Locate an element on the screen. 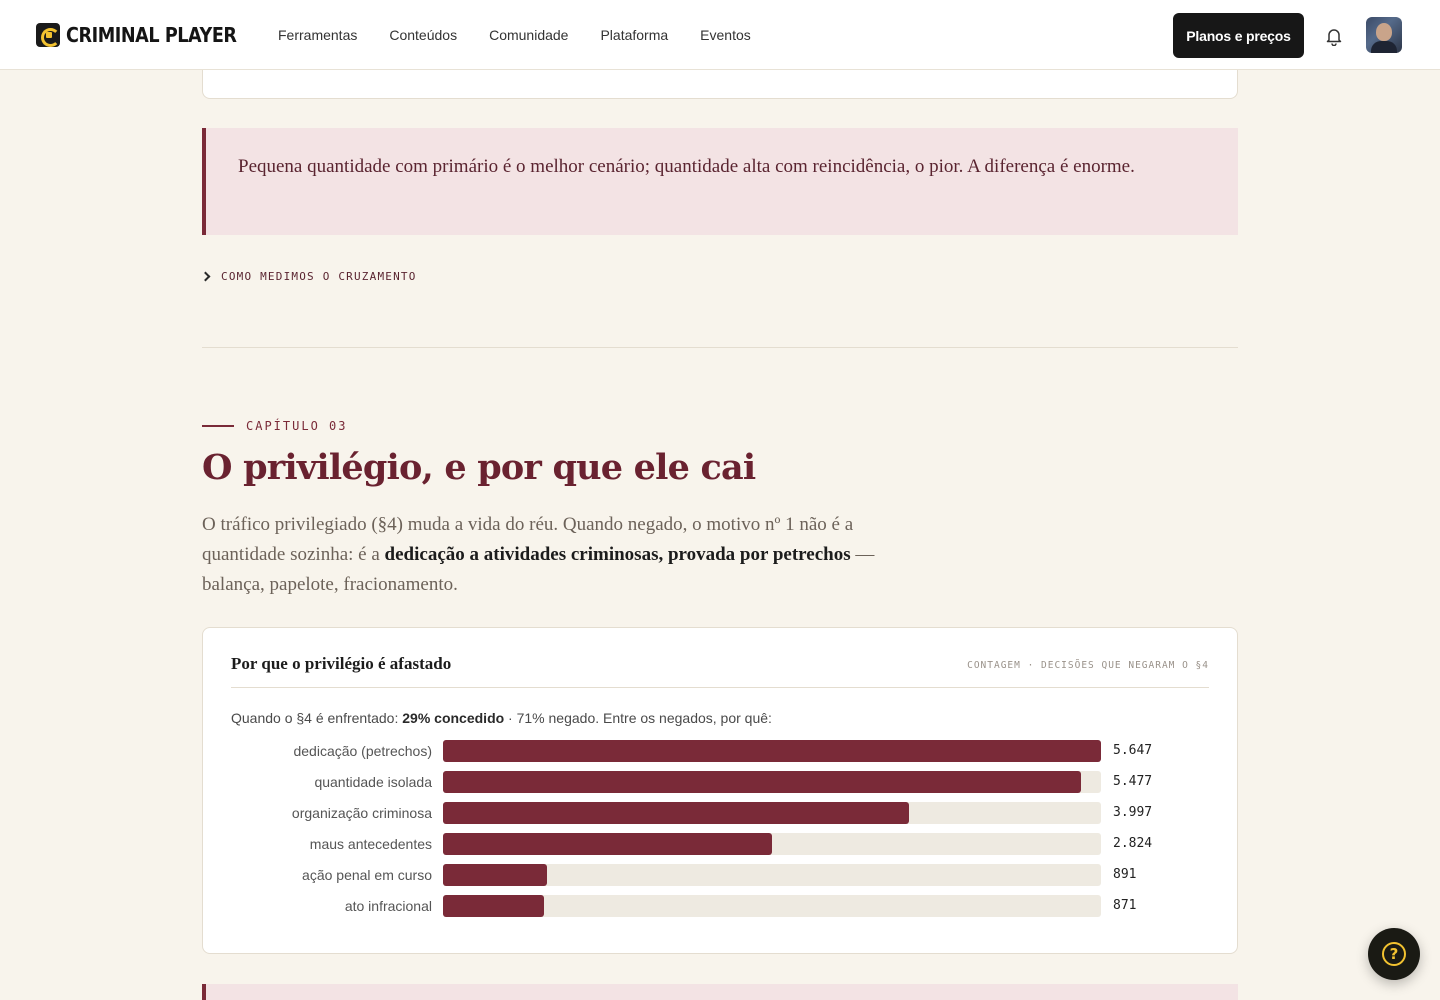 This screenshot has height=1000, width=1440. bar-value-label: 891 is located at coordinates (1125, 874).